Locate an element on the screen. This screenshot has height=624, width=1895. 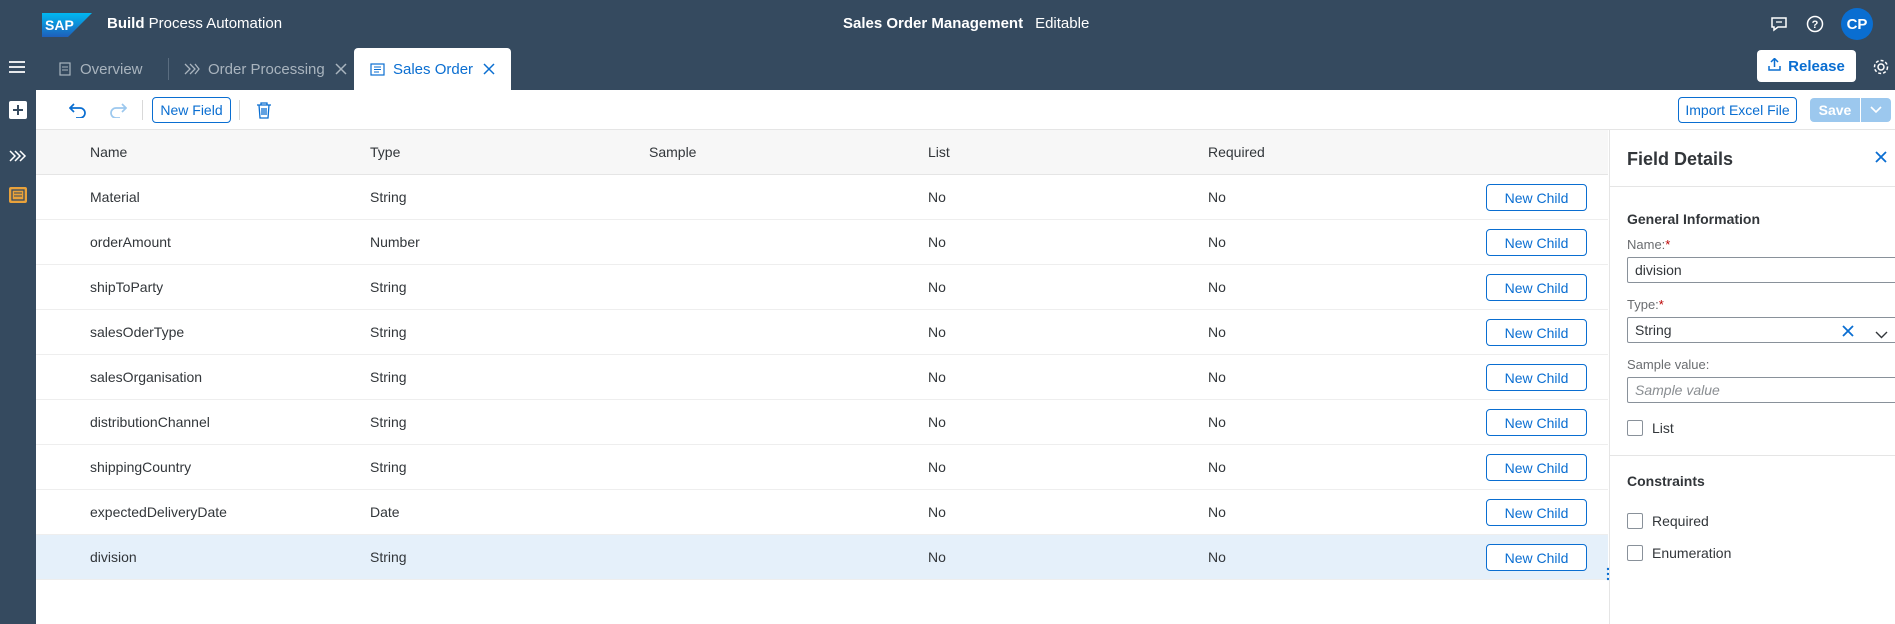
project-name: Sales Order Management is located at coordinates (933, 23).